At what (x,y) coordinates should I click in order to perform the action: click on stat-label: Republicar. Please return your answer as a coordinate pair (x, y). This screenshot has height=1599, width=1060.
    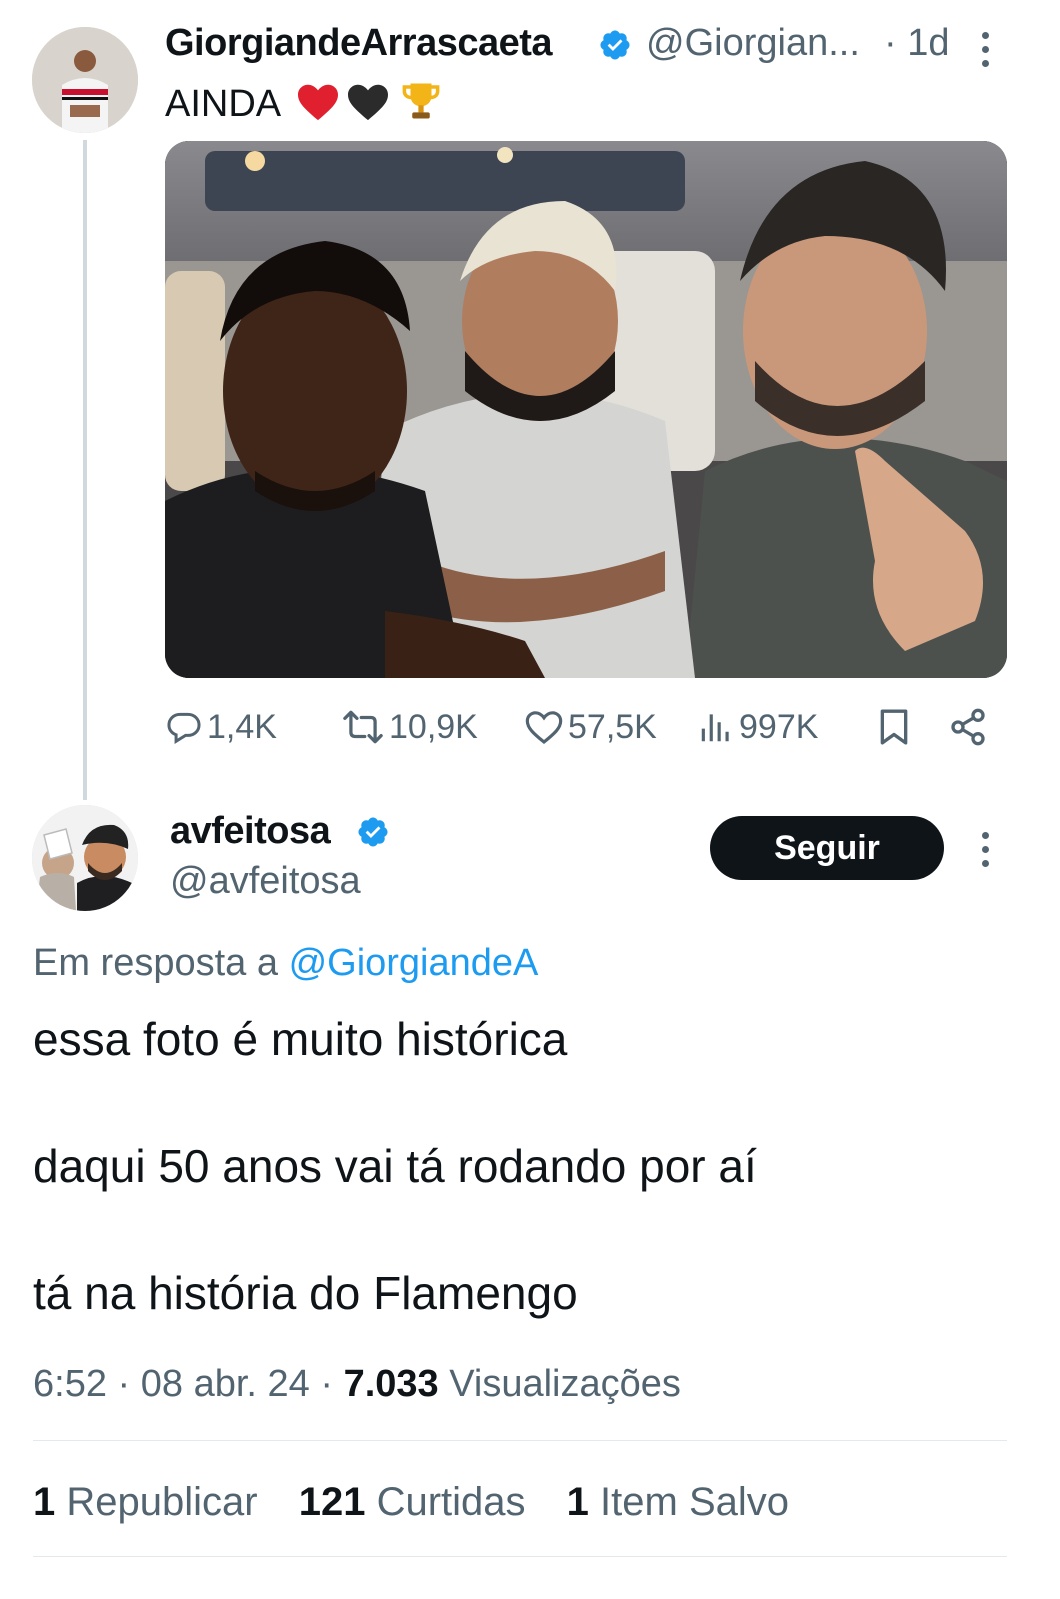
    Looking at the image, I should click on (162, 1502).